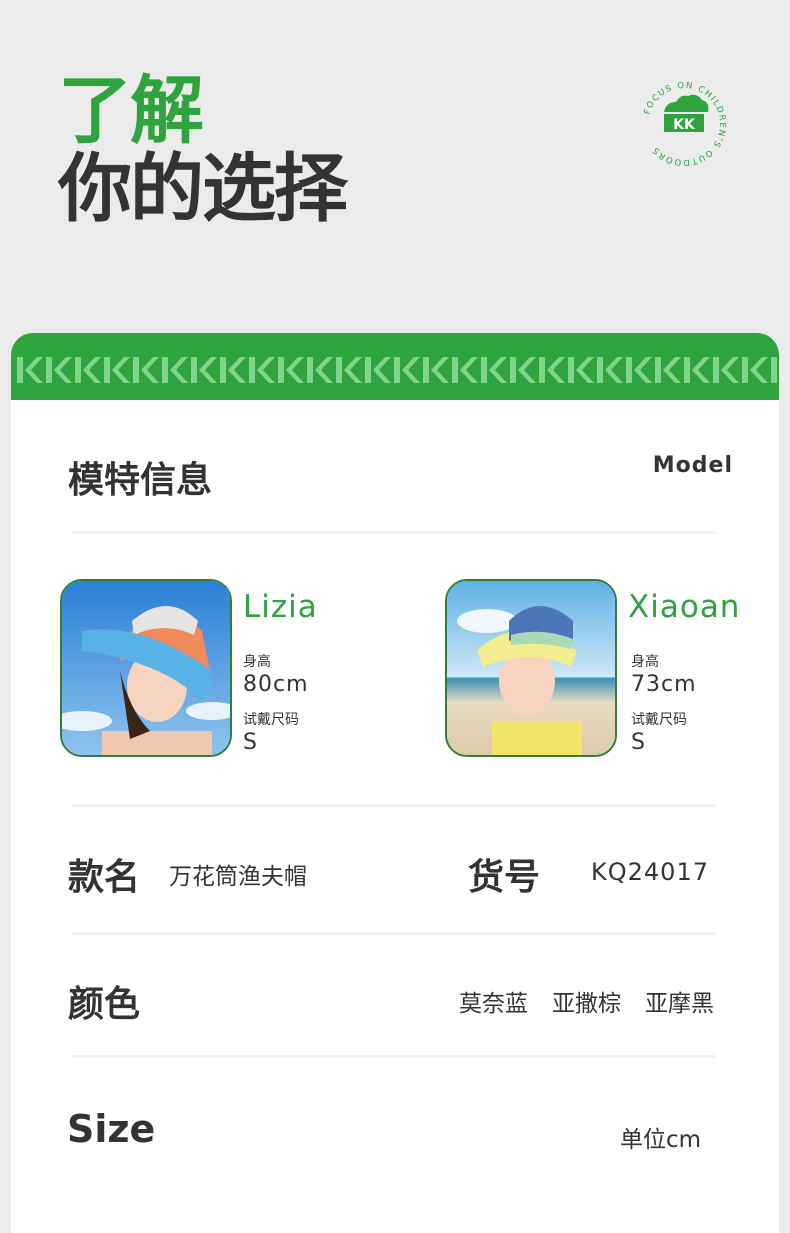 The height and width of the screenshot is (1233, 790). What do you see at coordinates (650, 872) in the screenshot?
I see `sku-value: KQ24017` at bounding box center [650, 872].